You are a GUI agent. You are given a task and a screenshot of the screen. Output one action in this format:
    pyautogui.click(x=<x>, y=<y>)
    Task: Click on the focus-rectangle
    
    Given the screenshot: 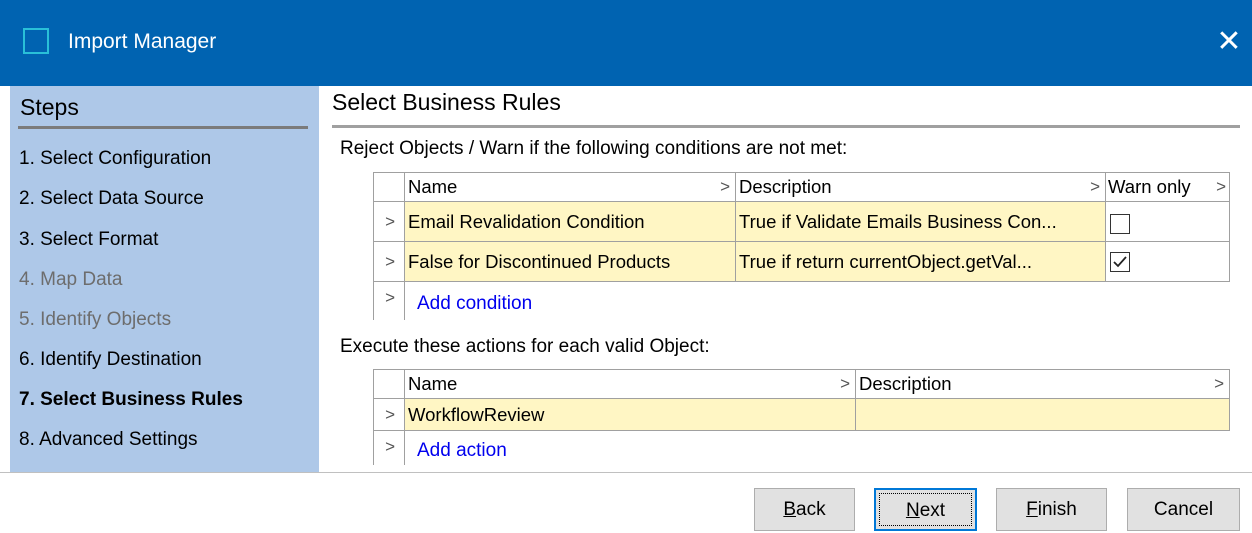 What is the action you would take?
    pyautogui.click(x=925, y=509)
    